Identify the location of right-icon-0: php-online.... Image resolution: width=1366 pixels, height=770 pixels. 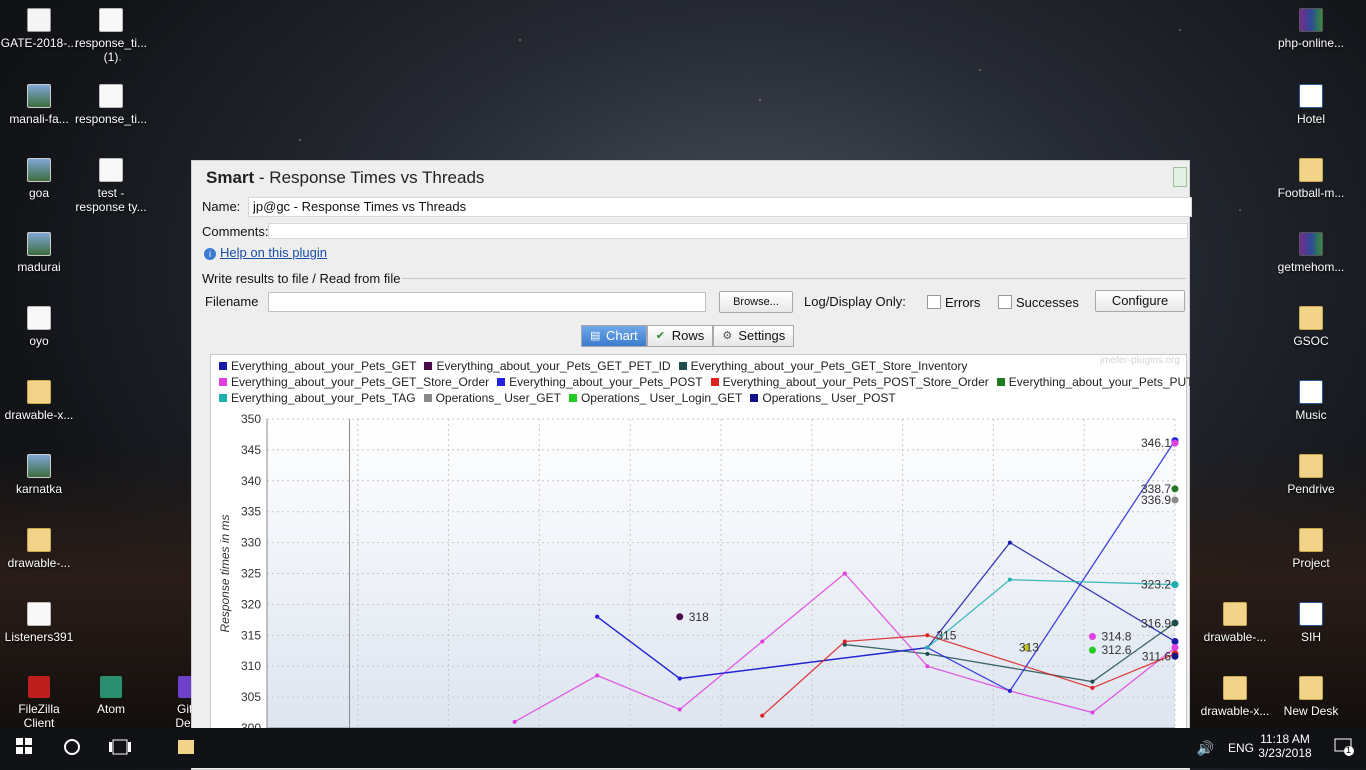
(1311, 29).